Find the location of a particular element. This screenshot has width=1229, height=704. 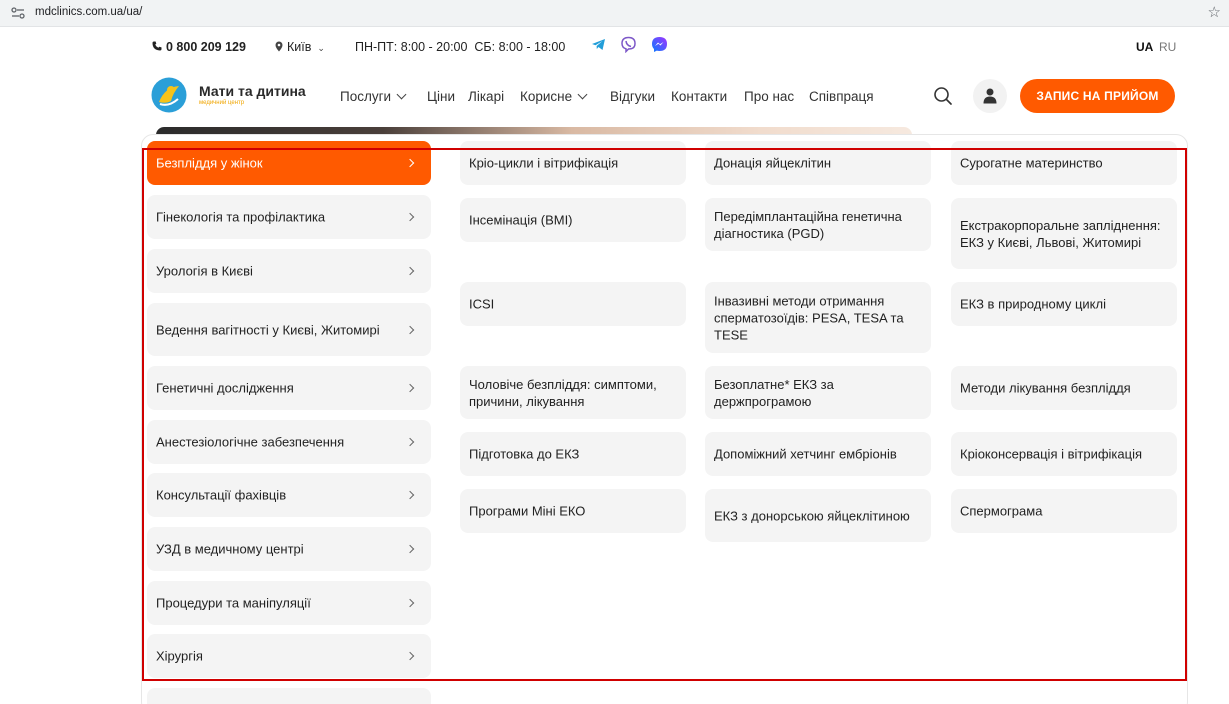

city-name: Київ is located at coordinates (299, 47).